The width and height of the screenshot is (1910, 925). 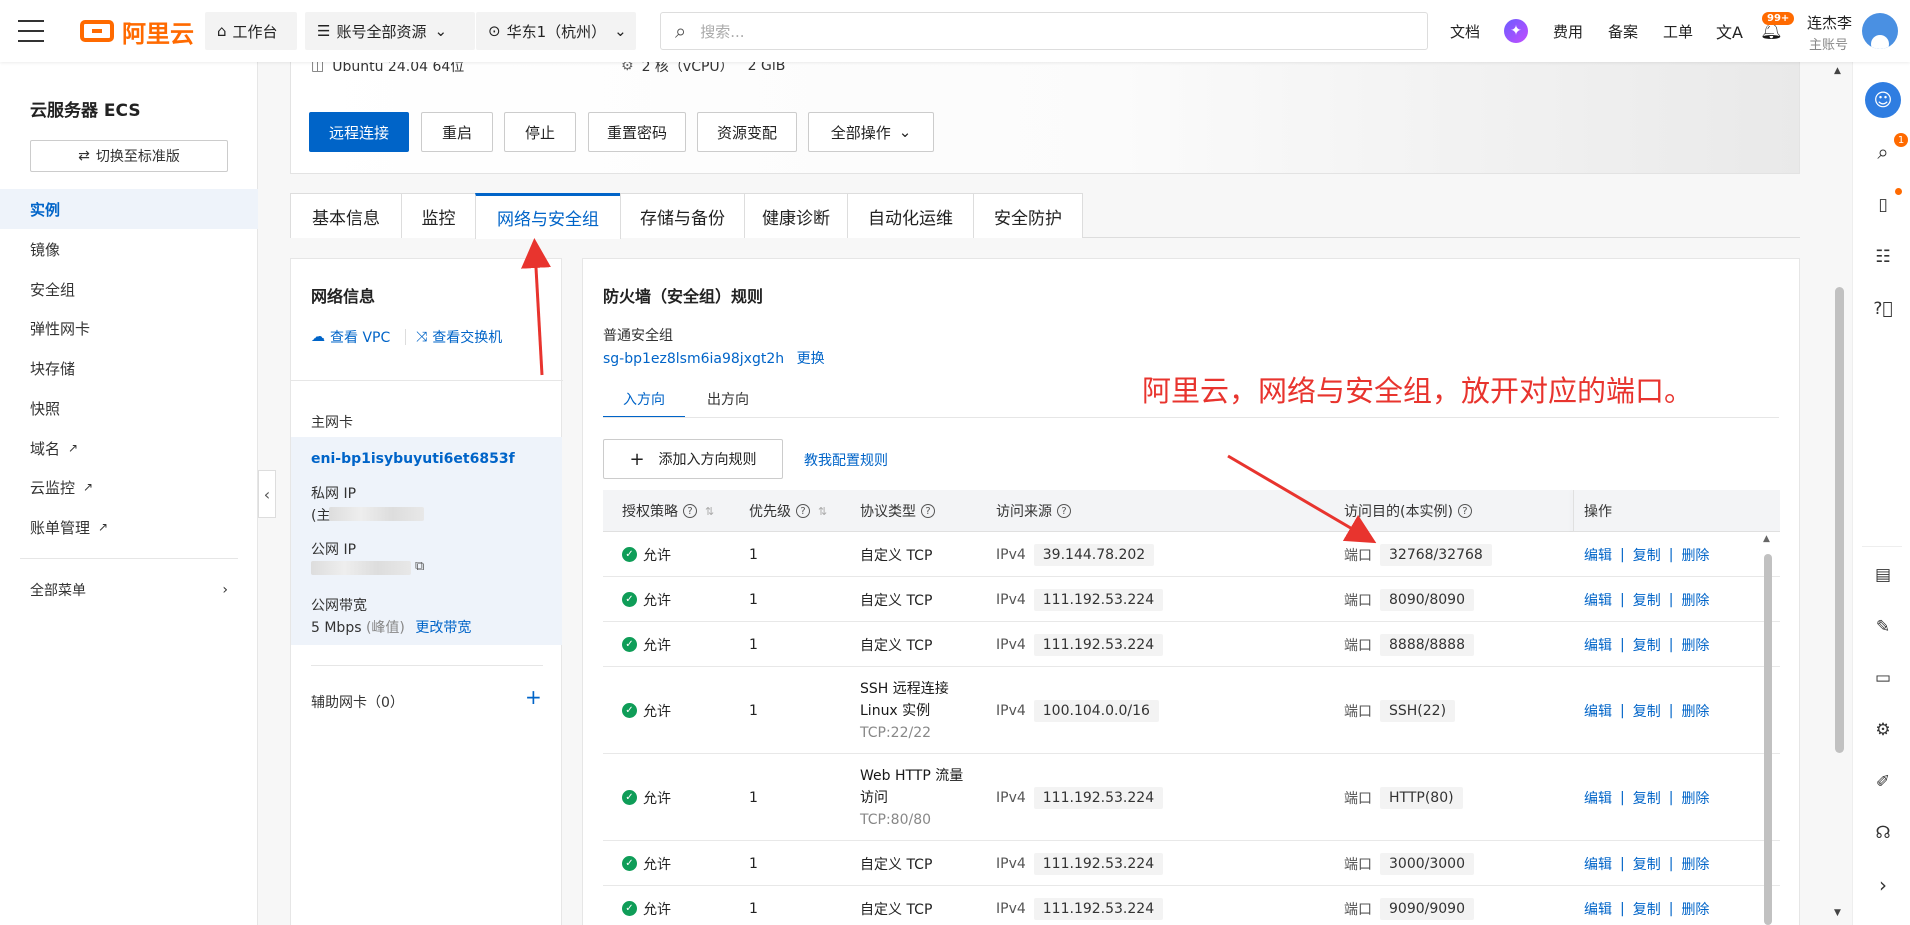 I want to click on private-ip-masked, so click(x=376, y=514).